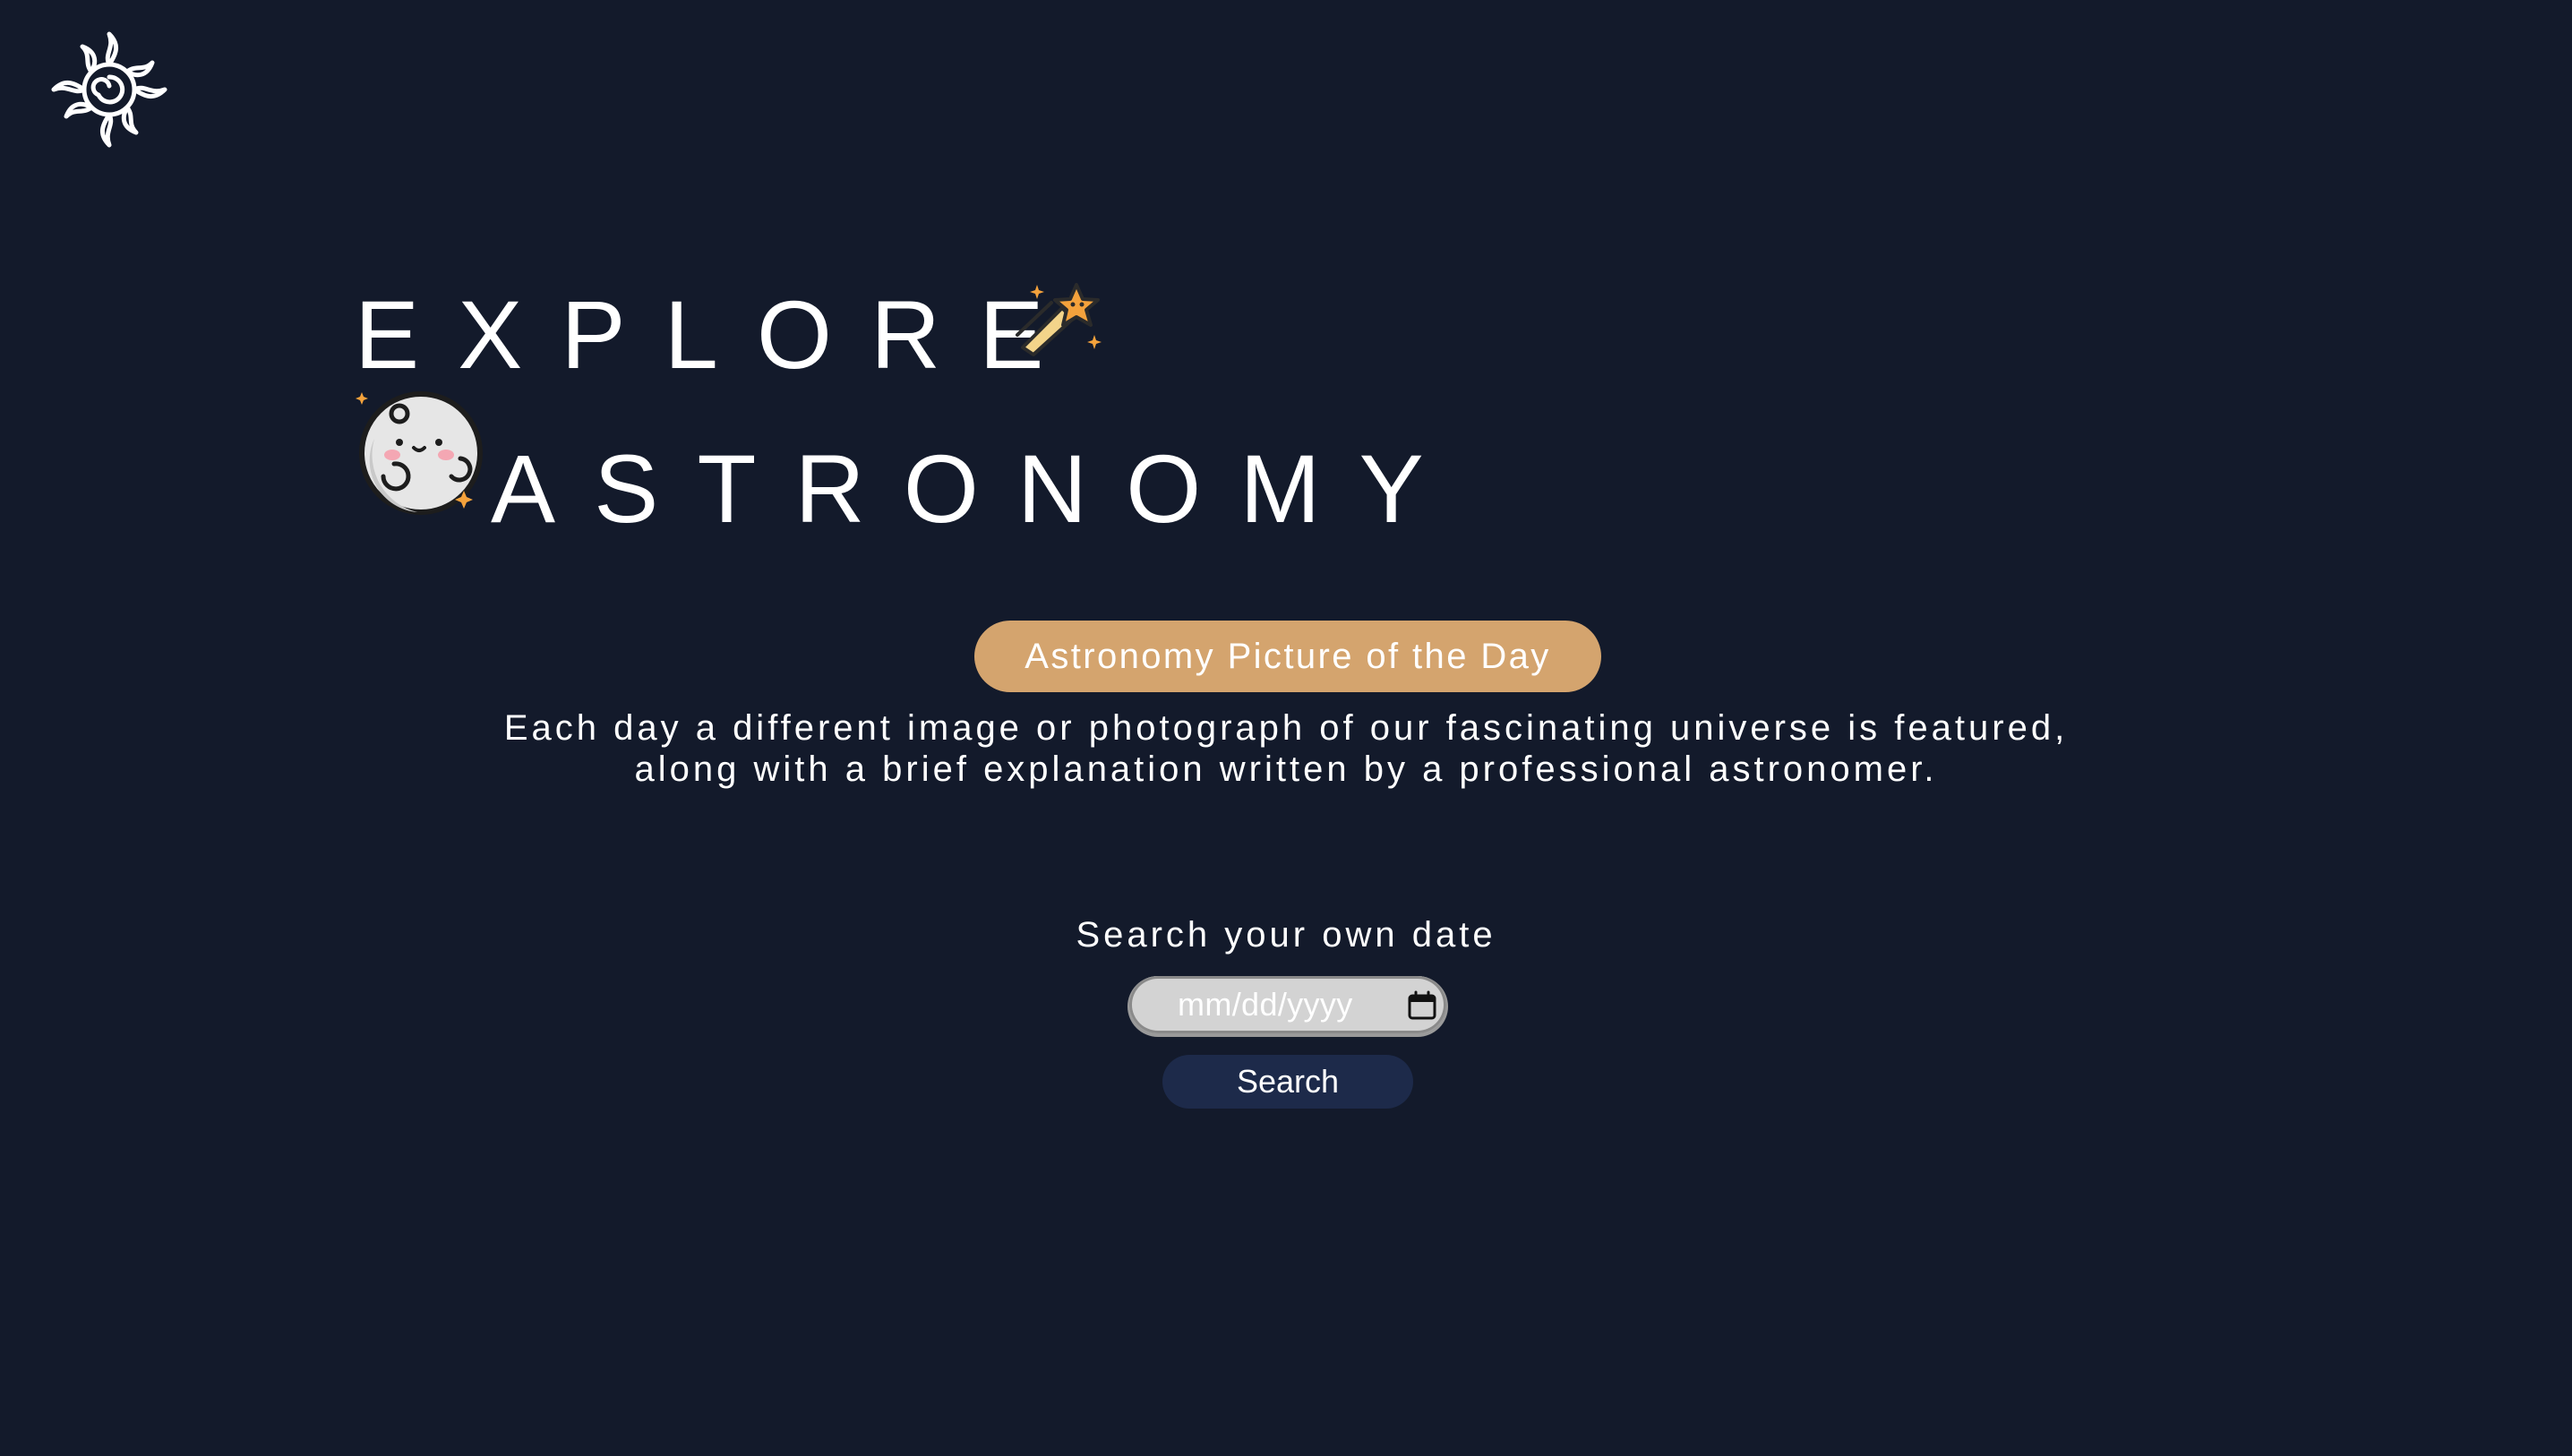 The height and width of the screenshot is (1456, 2572). I want to click on date-input-placeholder: mm/dd/yyyy, so click(1265, 1004).